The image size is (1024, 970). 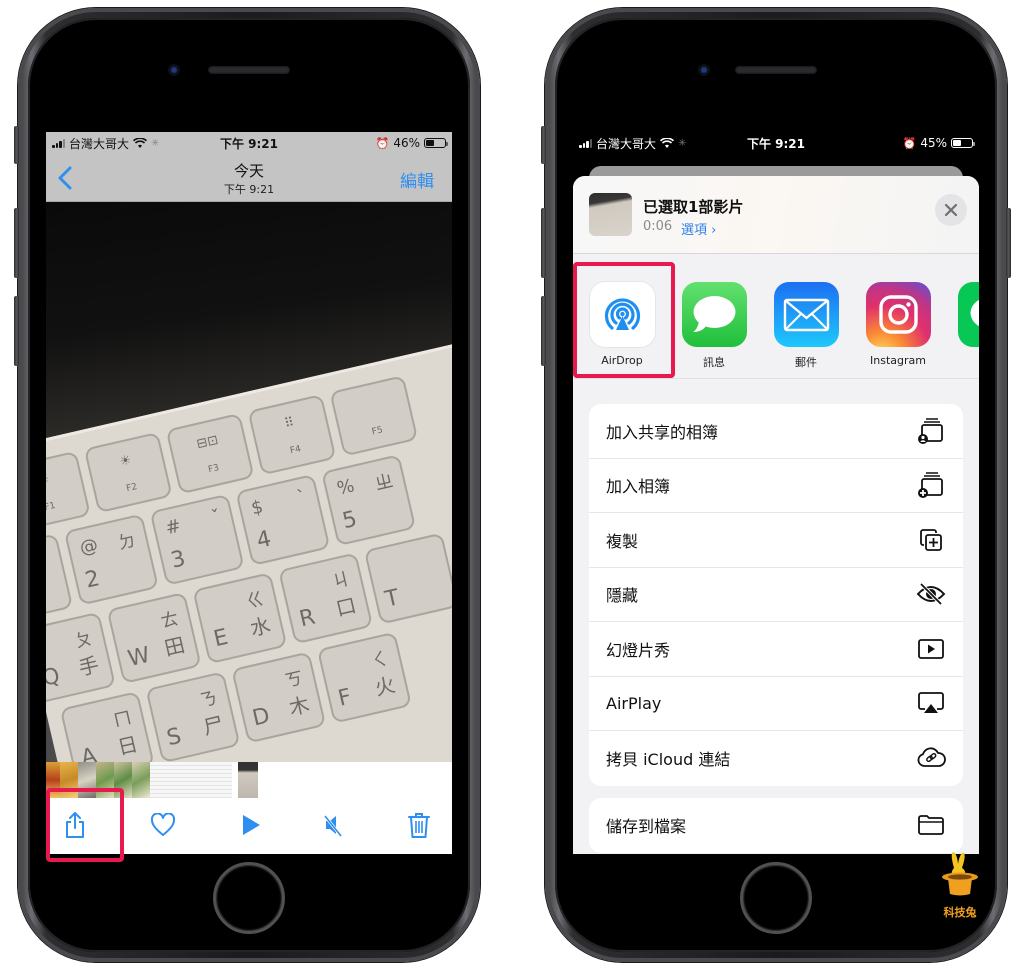 What do you see at coordinates (75, 825) in the screenshot?
I see `share-button` at bounding box center [75, 825].